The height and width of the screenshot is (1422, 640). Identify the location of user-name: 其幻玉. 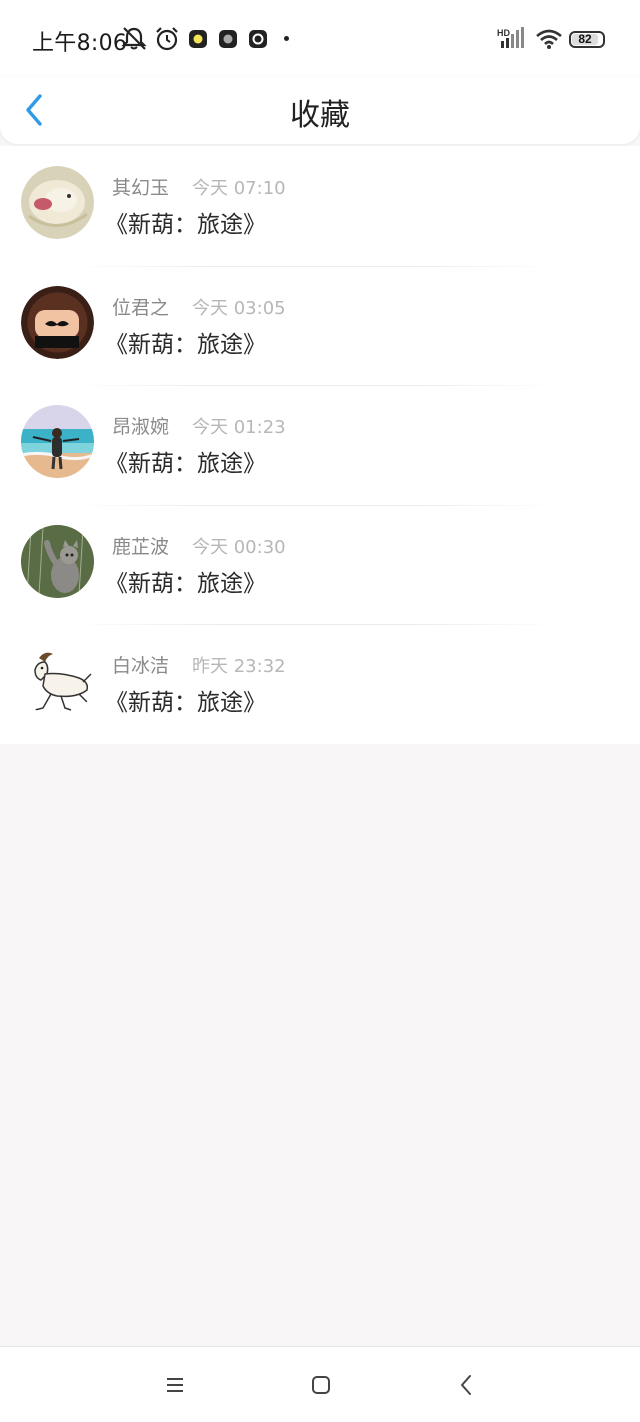
(141, 188).